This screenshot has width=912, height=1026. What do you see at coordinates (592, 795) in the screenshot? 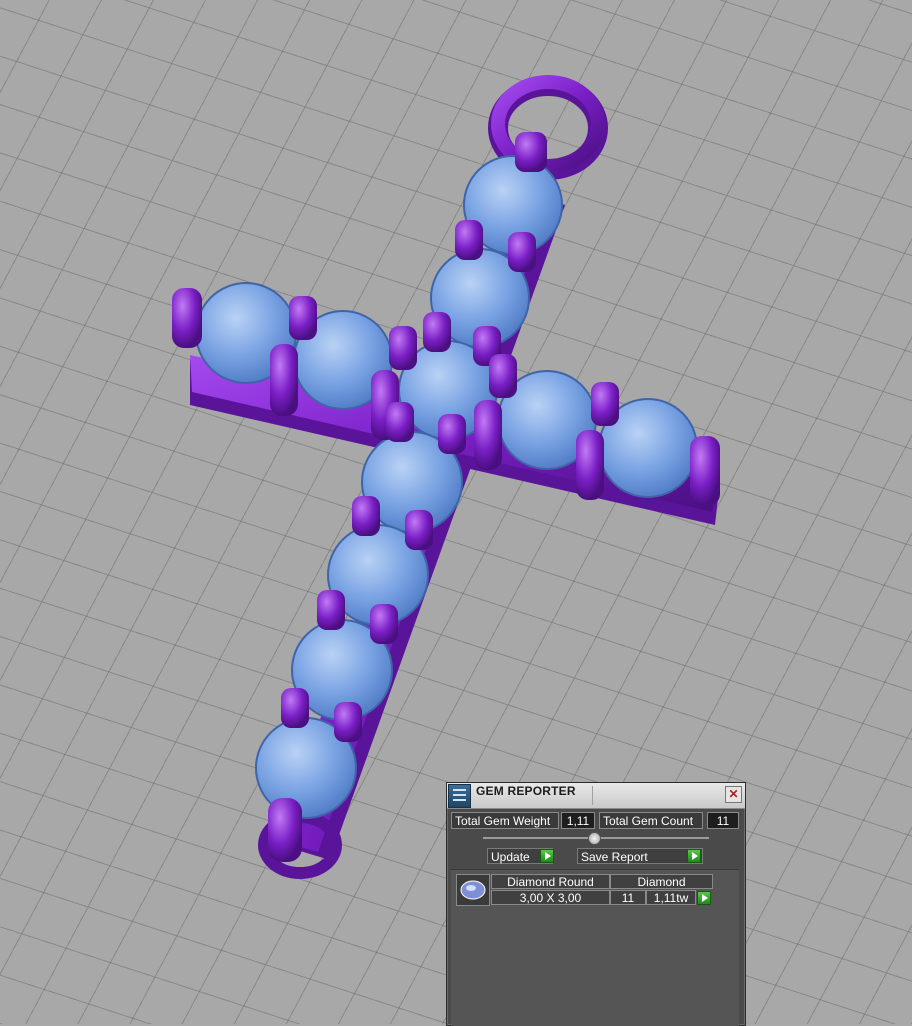
I see `titlebar-divider` at bounding box center [592, 795].